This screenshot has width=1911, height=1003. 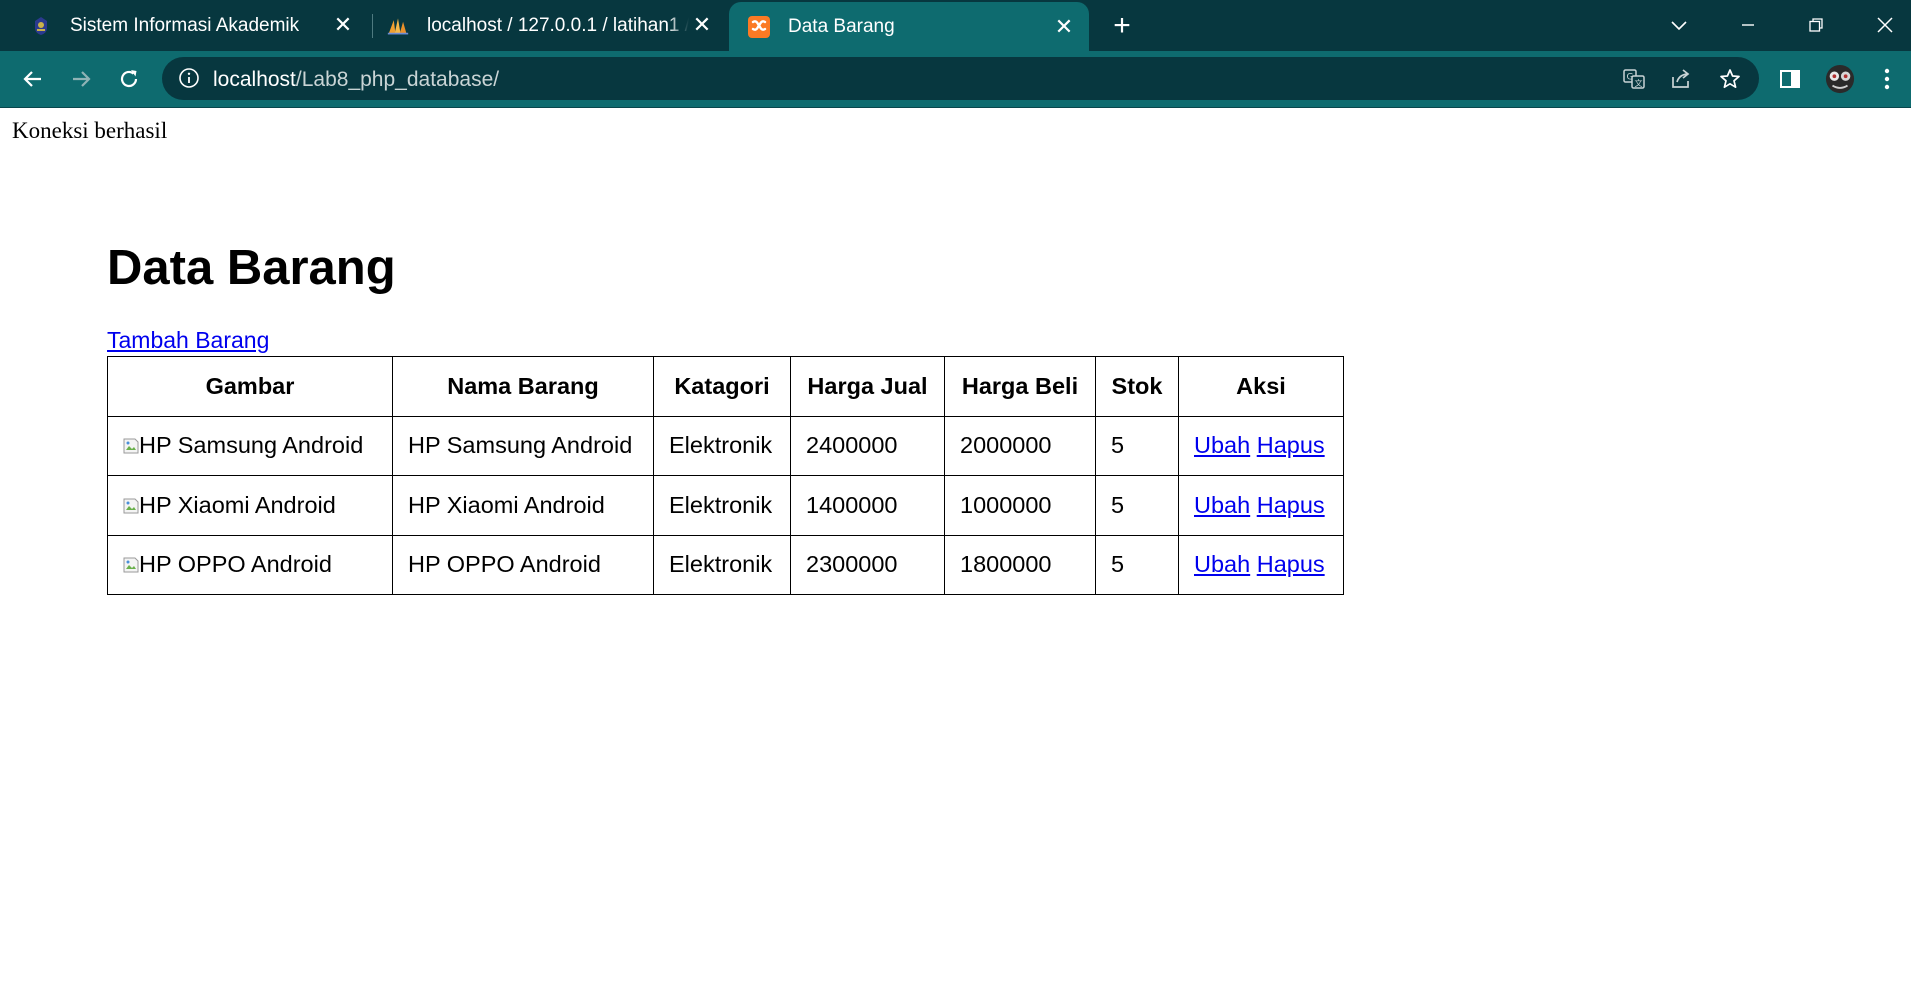 I want to click on column-header-aksi: Aksi, so click(x=1261, y=386).